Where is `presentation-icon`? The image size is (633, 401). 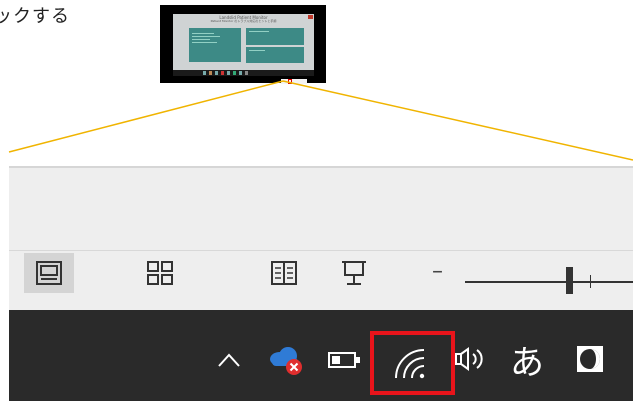 presentation-icon is located at coordinates (354, 273).